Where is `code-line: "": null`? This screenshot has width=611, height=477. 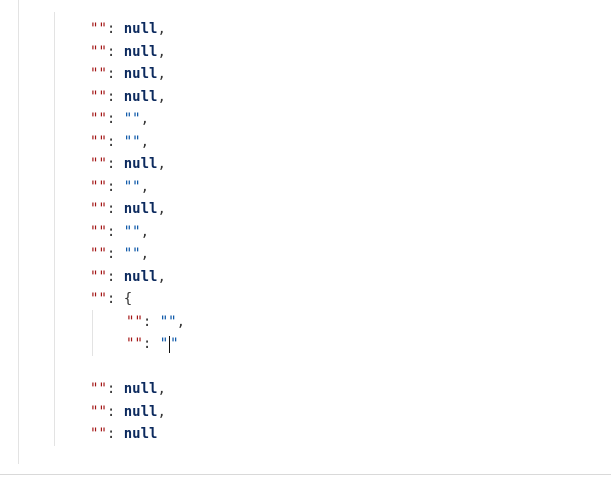 code-line: "": null is located at coordinates (123, 434).